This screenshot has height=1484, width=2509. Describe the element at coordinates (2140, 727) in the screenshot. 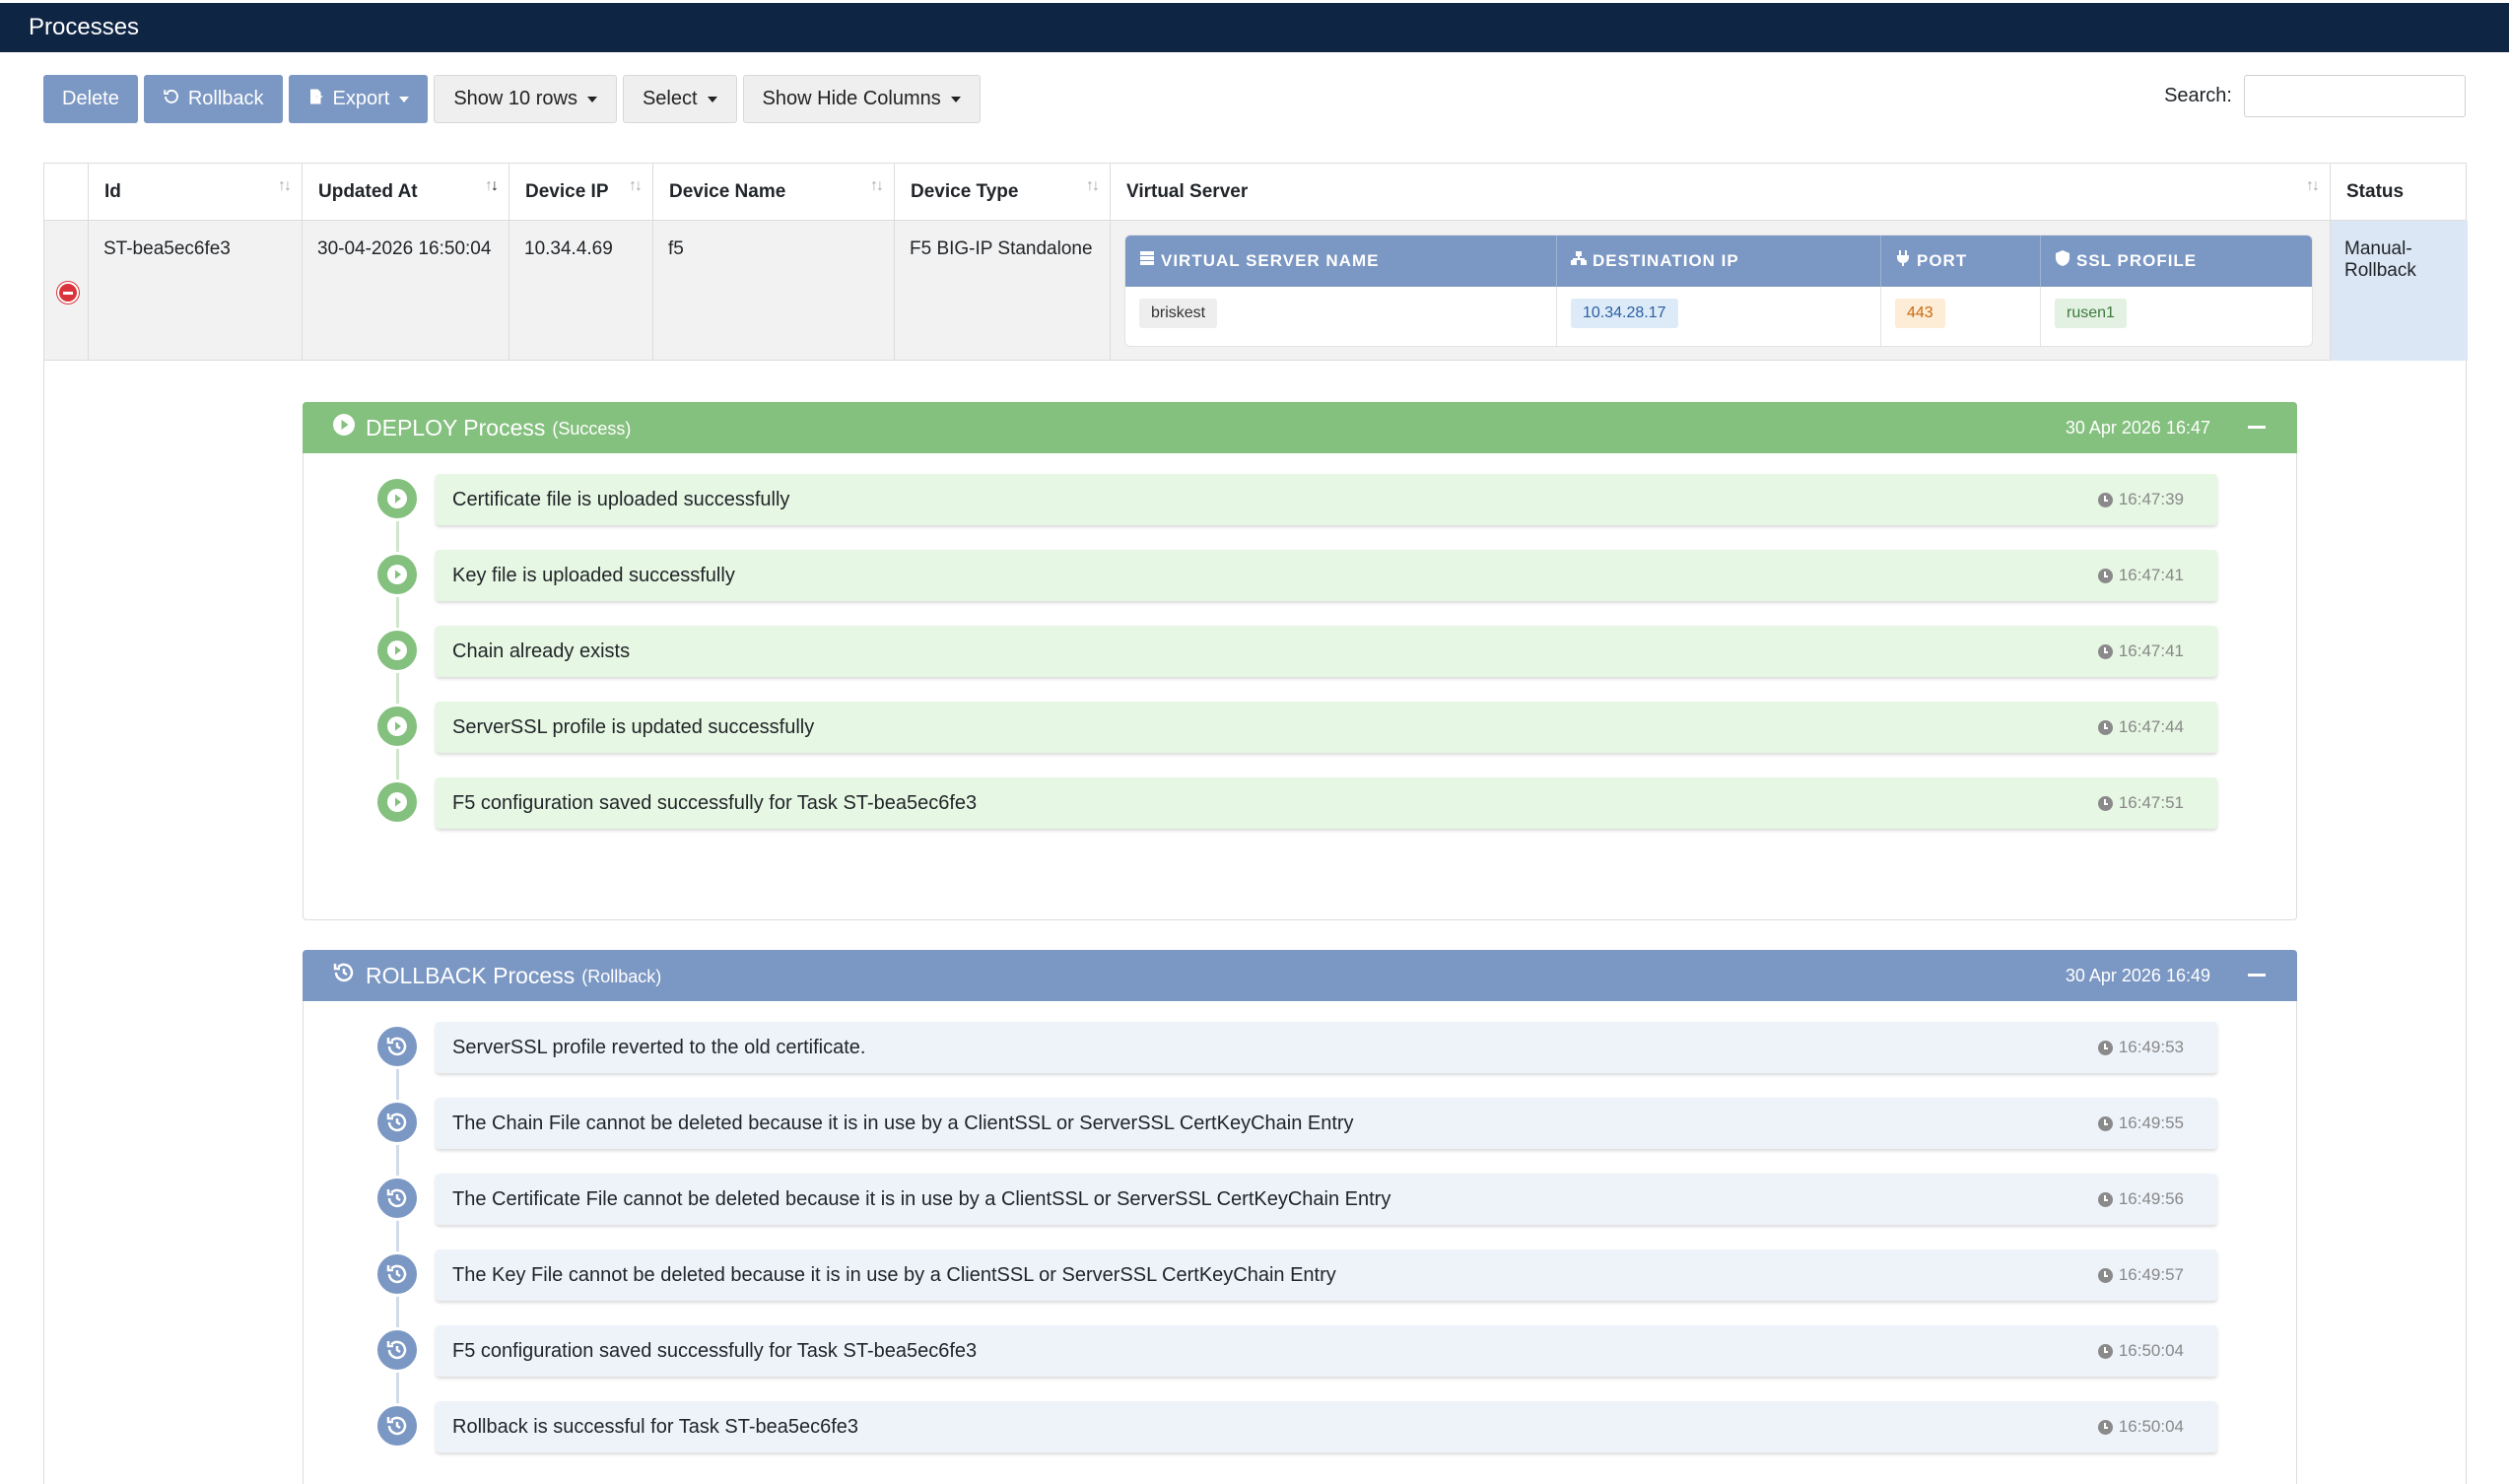

I see `timeline-step-time: 16:47:44` at that location.